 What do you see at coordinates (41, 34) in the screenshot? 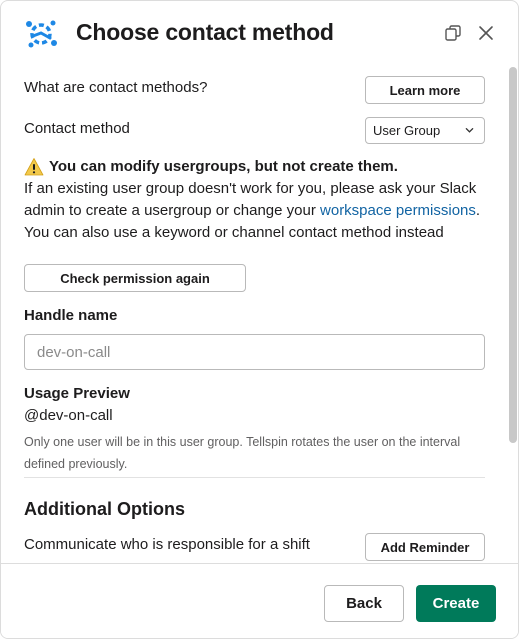
I see `tellspin-logo-icon` at bounding box center [41, 34].